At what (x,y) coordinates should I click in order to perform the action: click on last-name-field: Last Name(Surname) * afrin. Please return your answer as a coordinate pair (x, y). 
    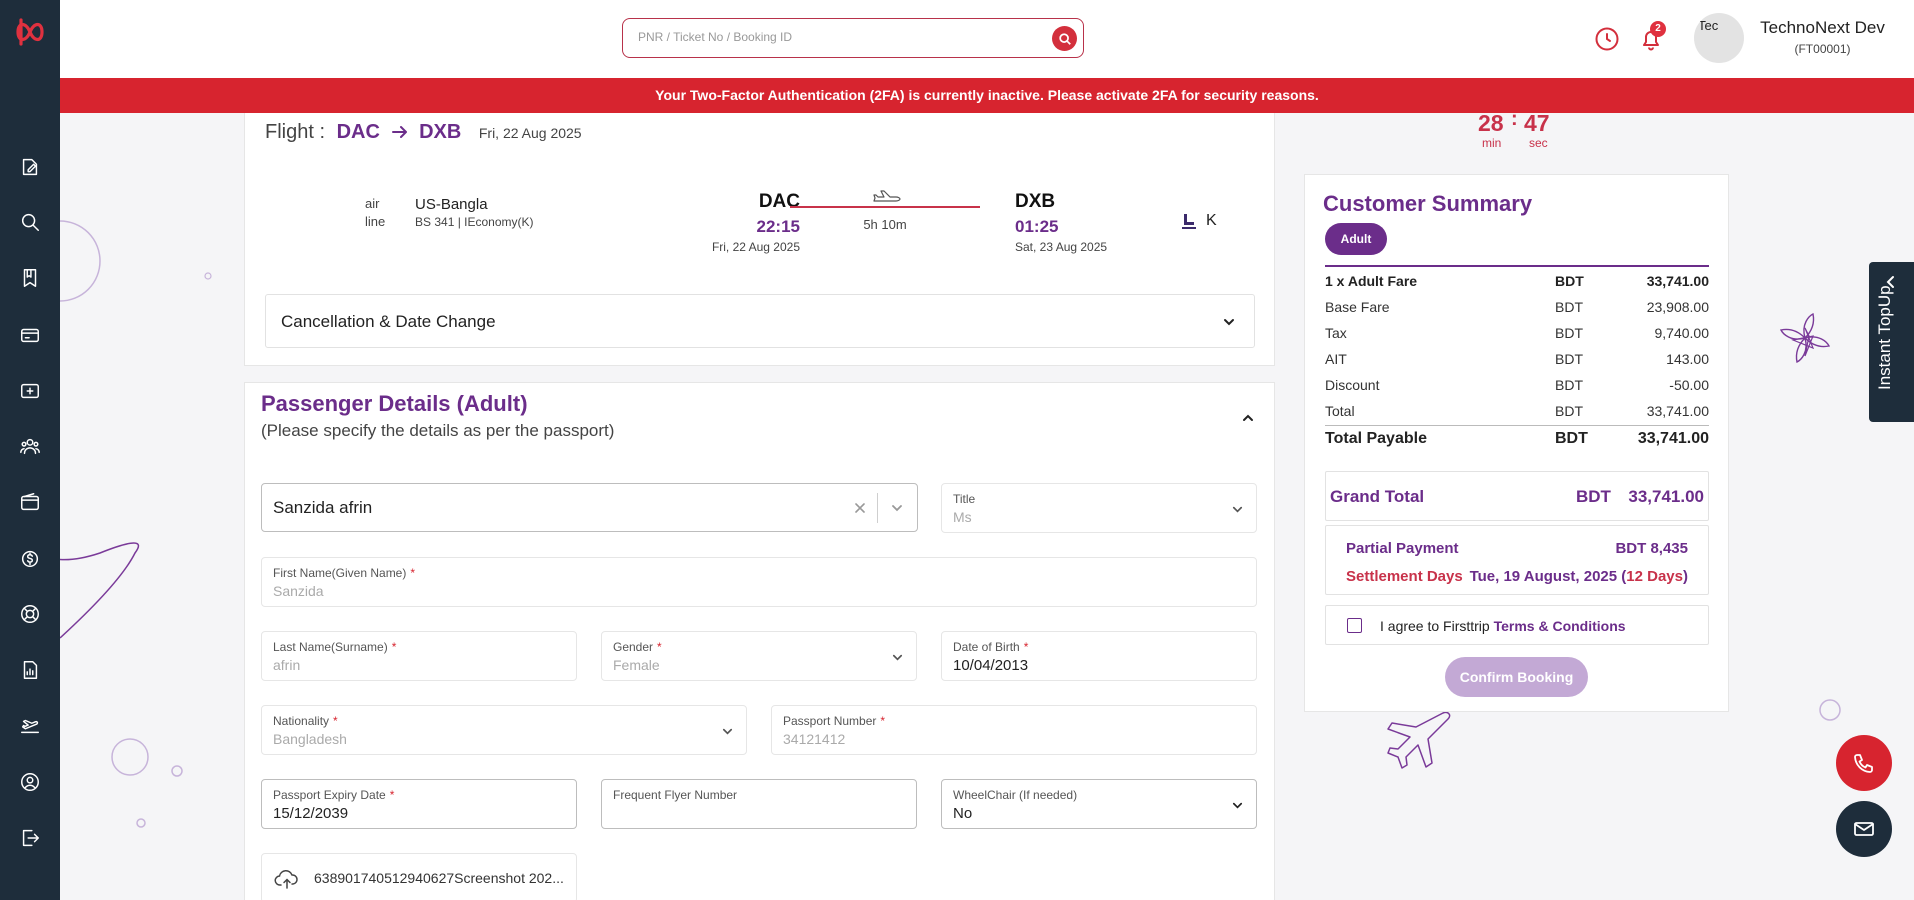
    Looking at the image, I should click on (419, 656).